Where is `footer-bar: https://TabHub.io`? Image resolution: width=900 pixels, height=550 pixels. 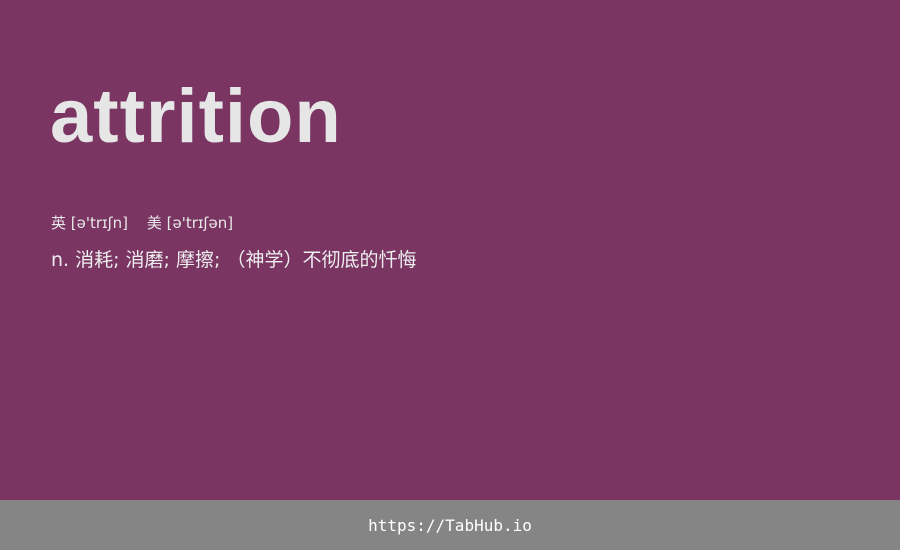 footer-bar: https://TabHub.io is located at coordinates (450, 525).